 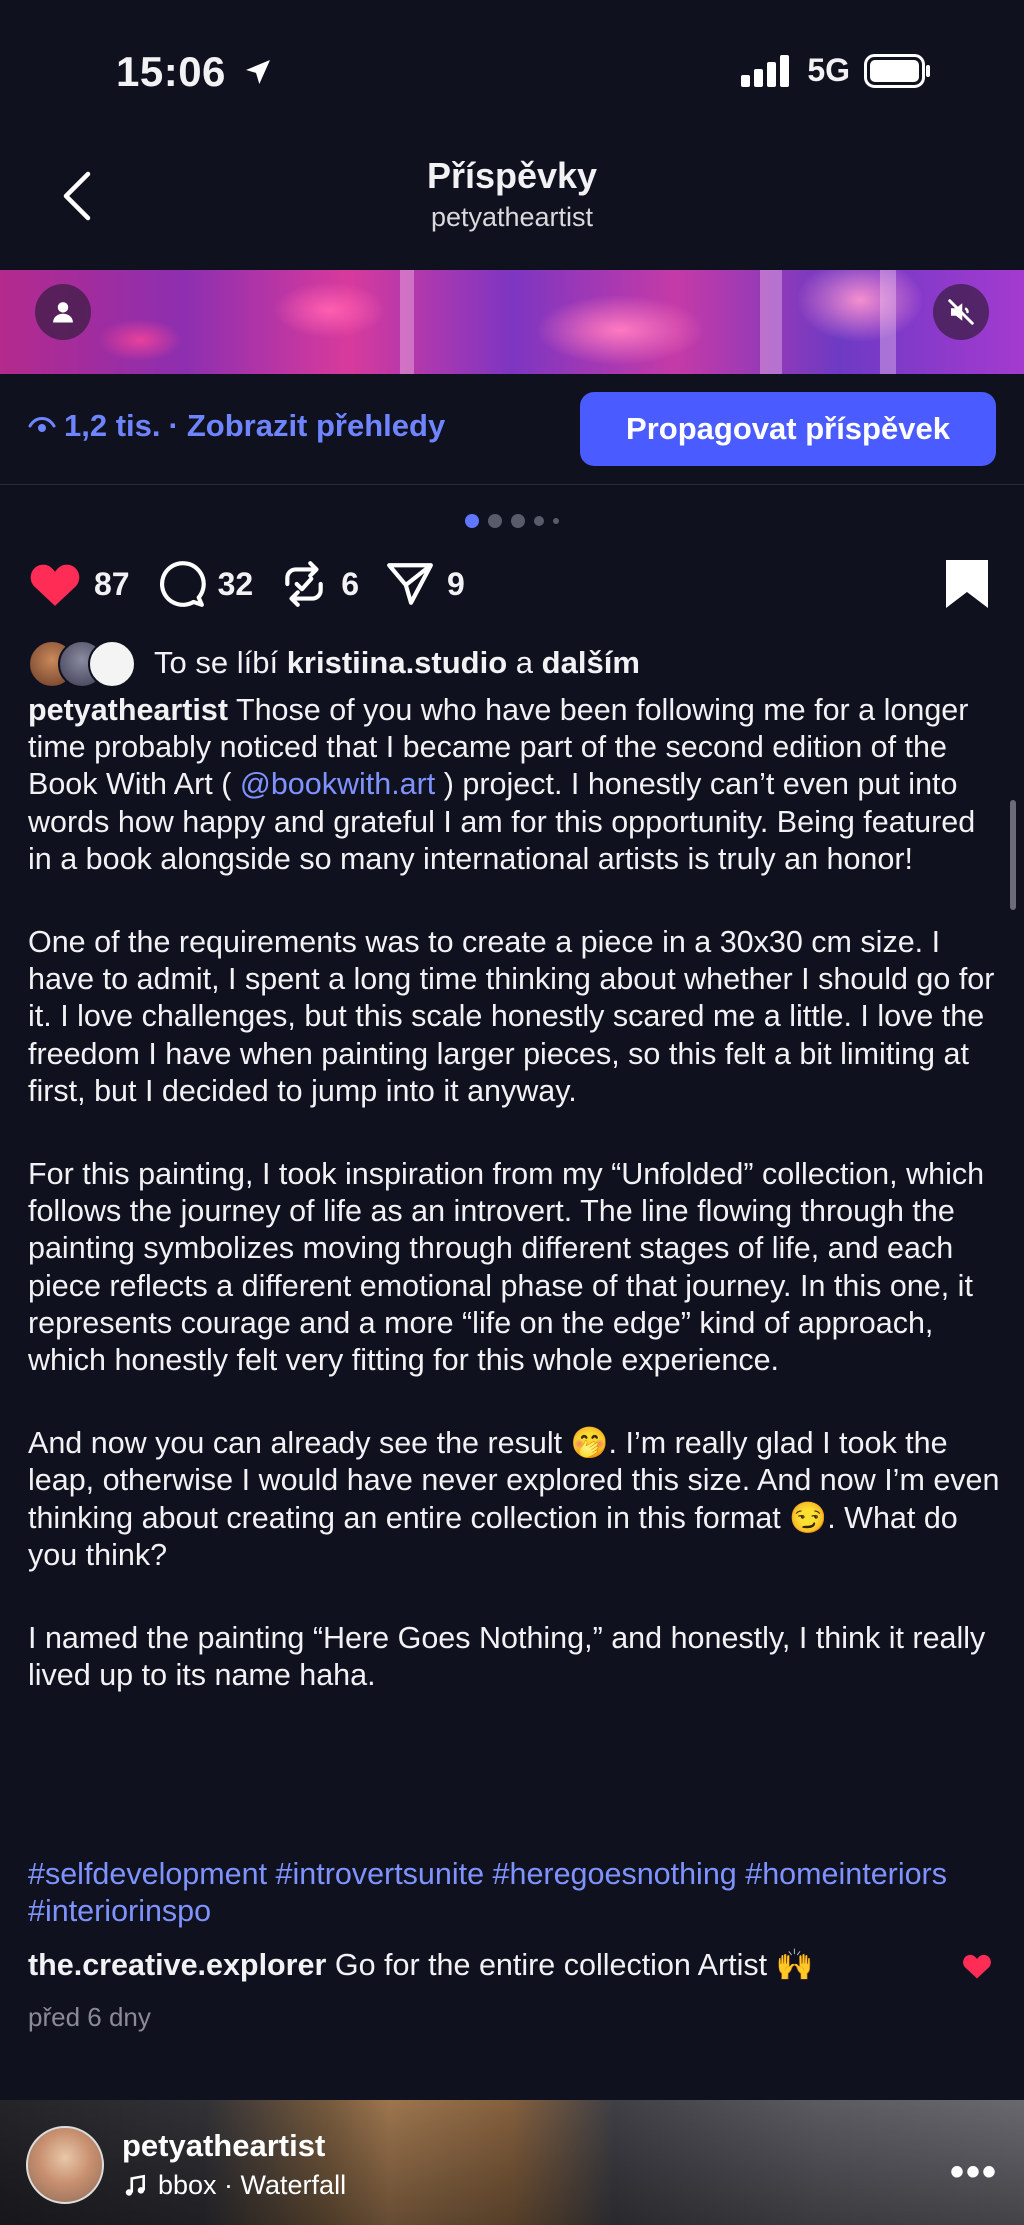 I want to click on send-icon, so click(x=410, y=584).